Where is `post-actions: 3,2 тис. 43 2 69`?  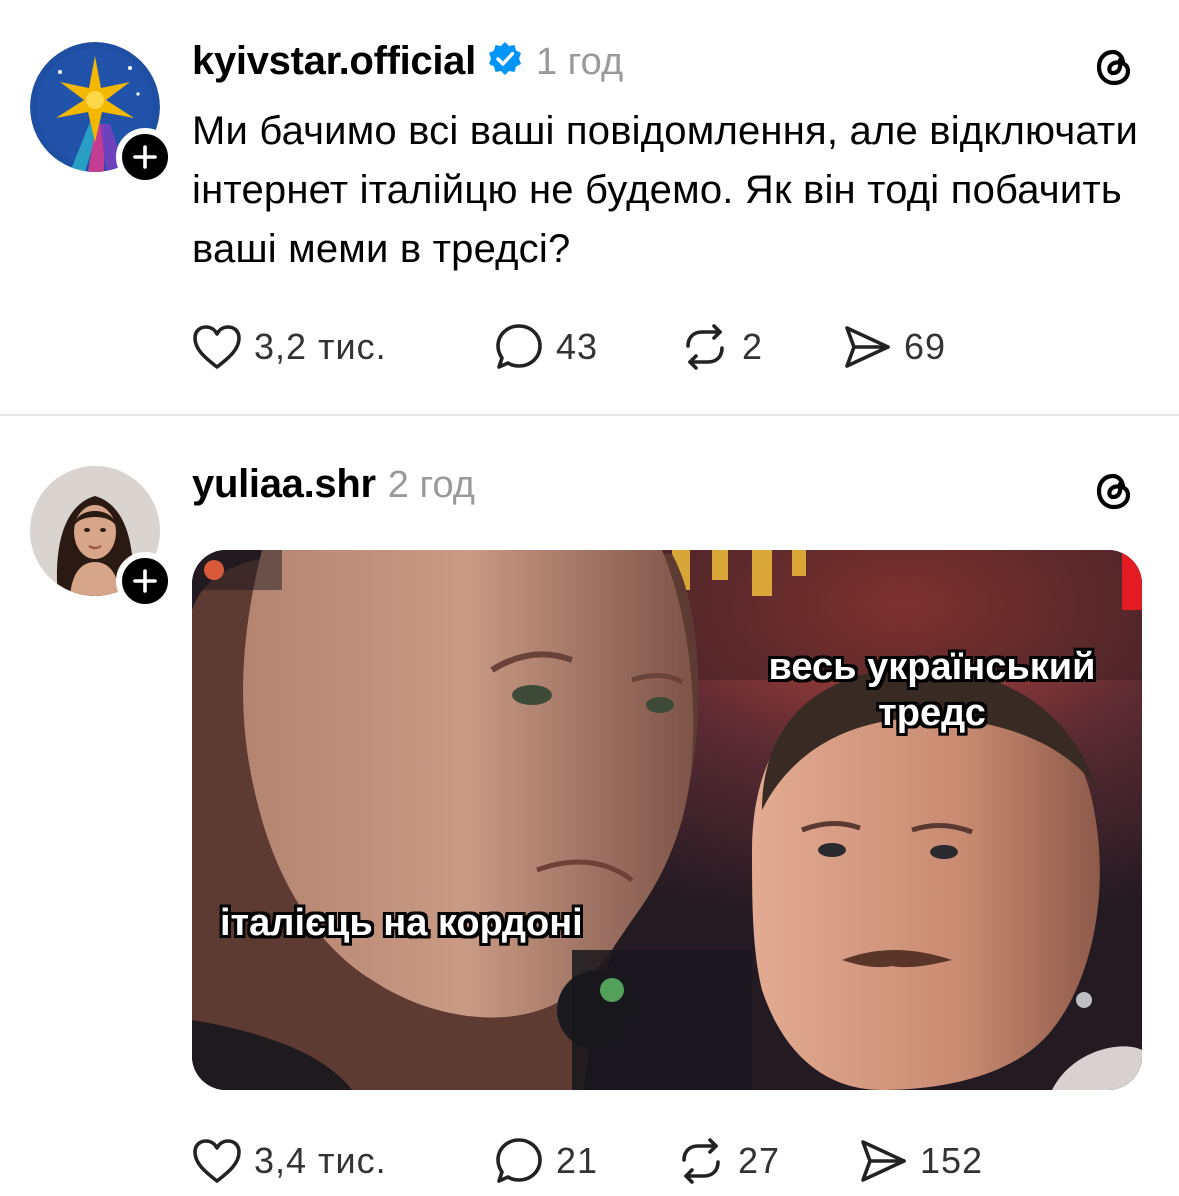
post-actions: 3,2 тис. 43 2 69 is located at coordinates (642, 347).